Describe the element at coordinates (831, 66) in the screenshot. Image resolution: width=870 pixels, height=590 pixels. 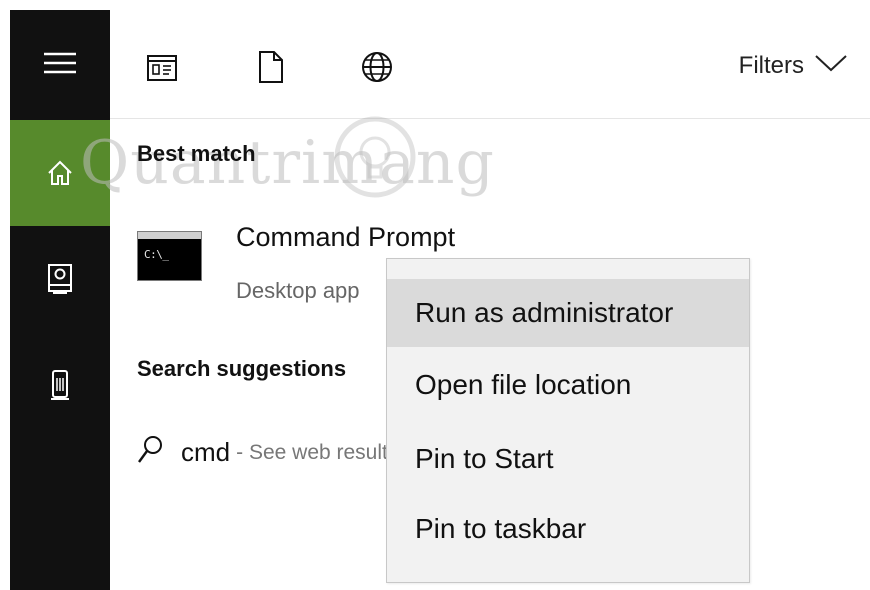
I see `chevron-down-icon` at that location.